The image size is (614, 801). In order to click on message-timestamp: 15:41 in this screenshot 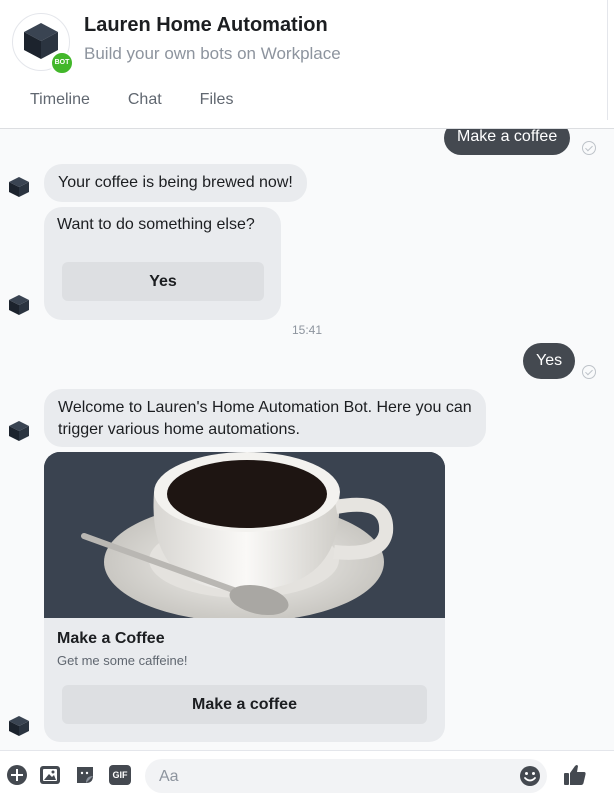, I will do `click(307, 330)`.